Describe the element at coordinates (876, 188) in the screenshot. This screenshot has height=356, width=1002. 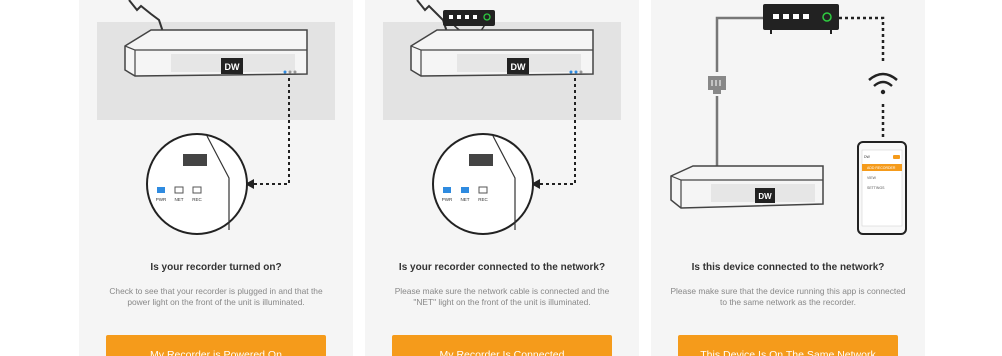
I see `phone-menu-item-settings: SETTINGS` at that location.